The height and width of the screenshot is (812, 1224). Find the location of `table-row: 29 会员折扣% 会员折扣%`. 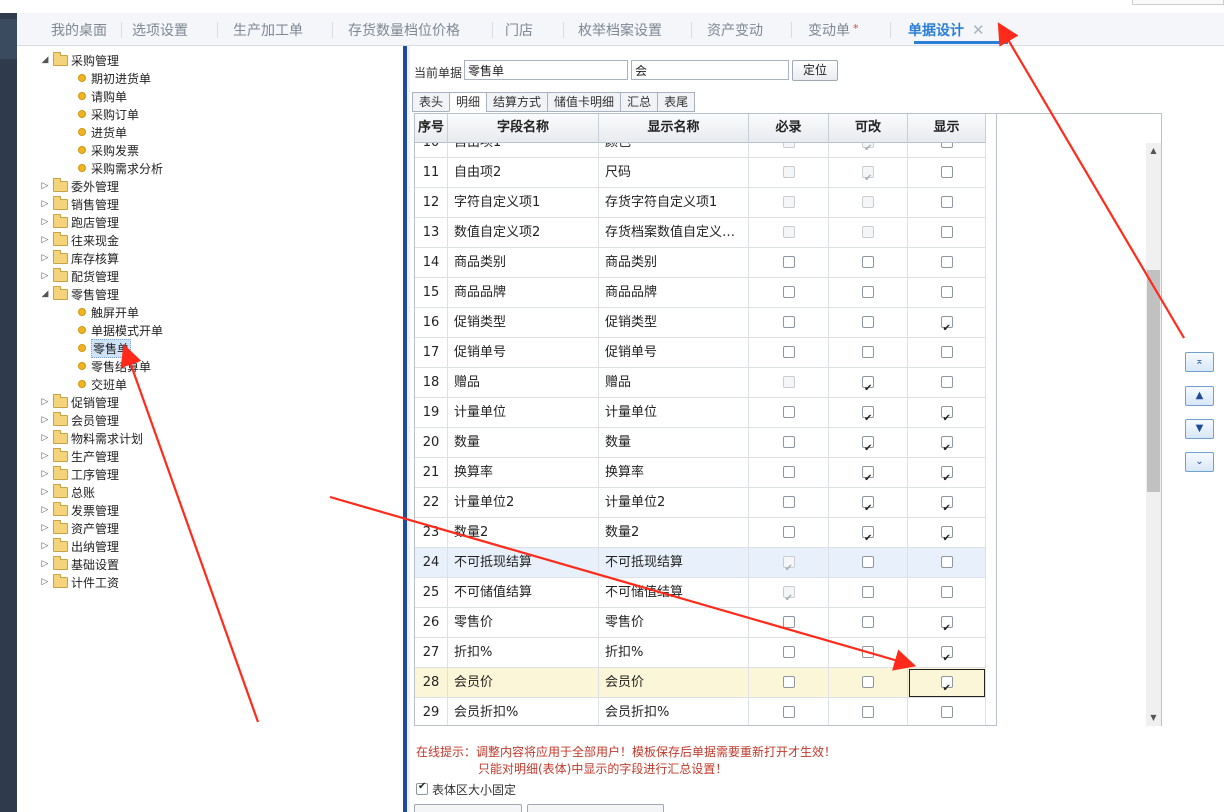

table-row: 29 会员折扣% 会员折扣% is located at coordinates (700, 711).